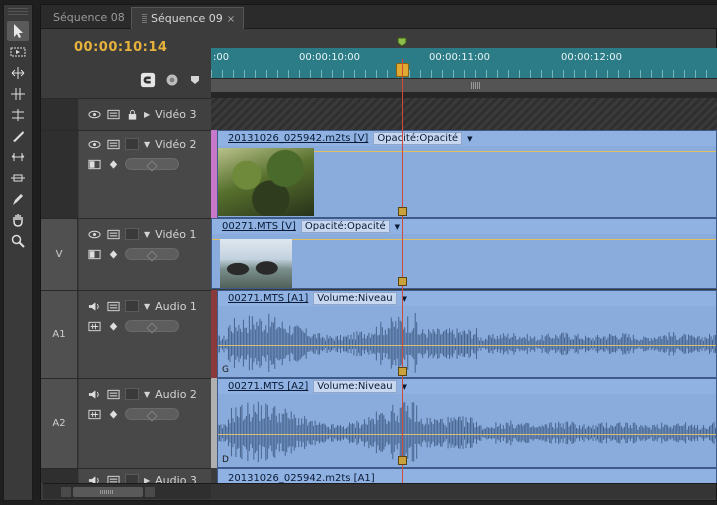 Image resolution: width=717 pixels, height=505 pixels. Describe the element at coordinates (467, 423) in the screenshot. I see `clip-audio2: 00271.MTS [A2] Volume:Niveau ▼ D` at that location.